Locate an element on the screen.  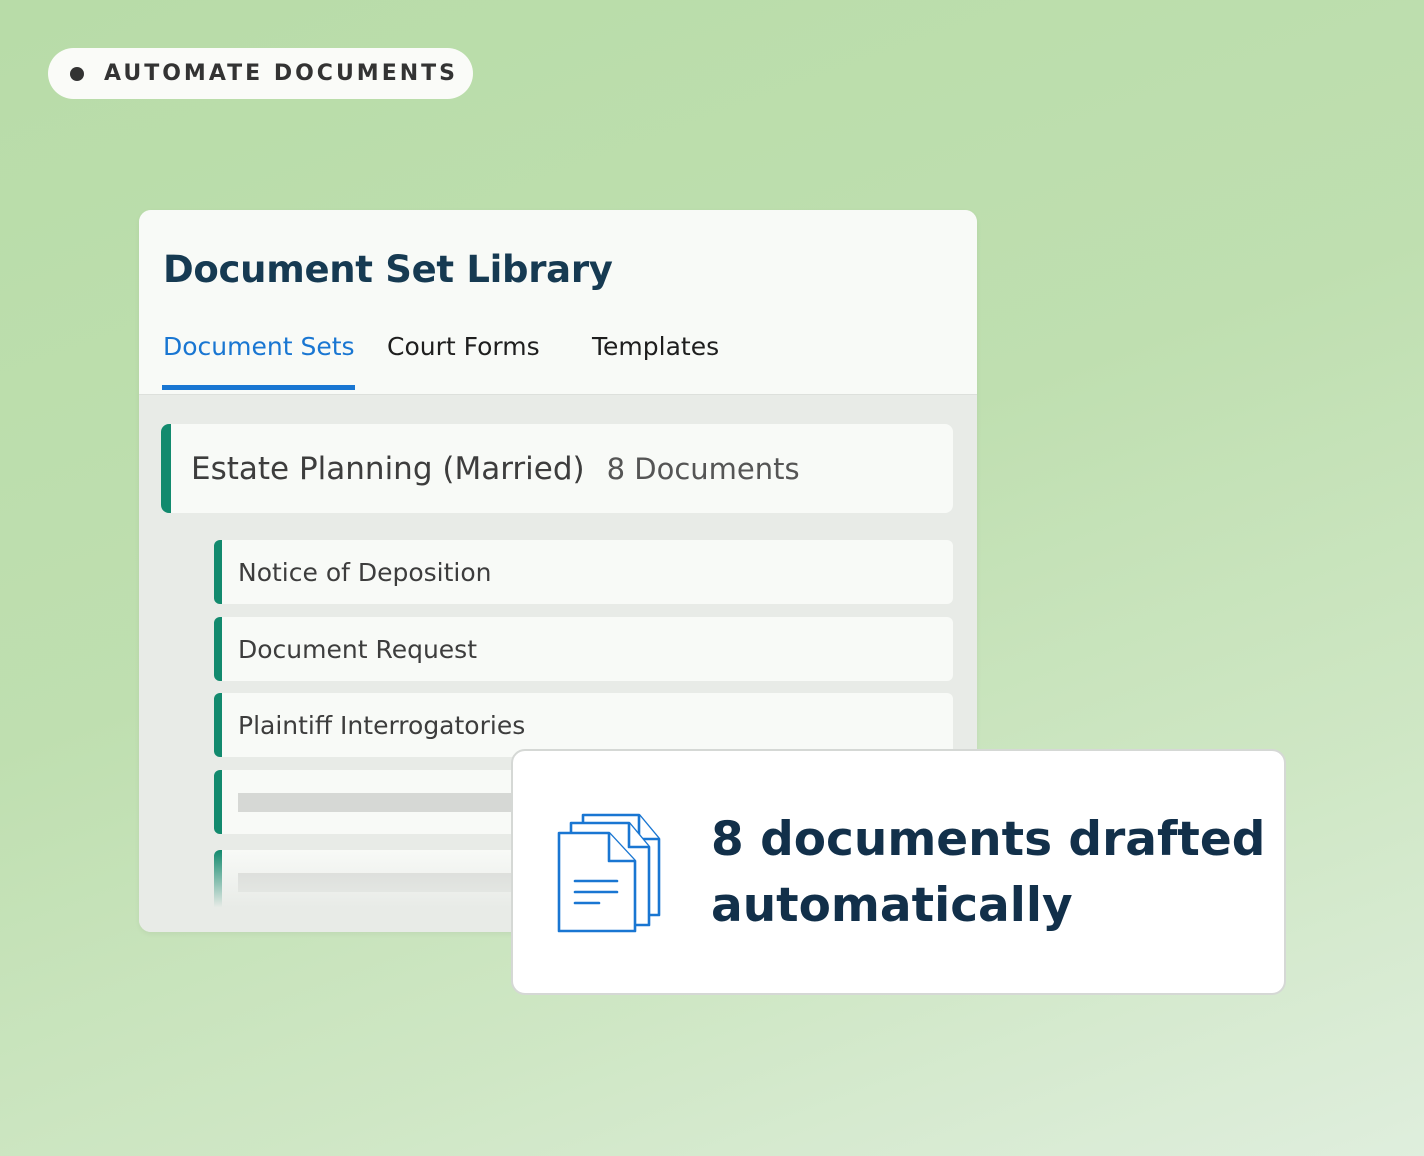
loading-placeholder-bar is located at coordinates (388, 802).